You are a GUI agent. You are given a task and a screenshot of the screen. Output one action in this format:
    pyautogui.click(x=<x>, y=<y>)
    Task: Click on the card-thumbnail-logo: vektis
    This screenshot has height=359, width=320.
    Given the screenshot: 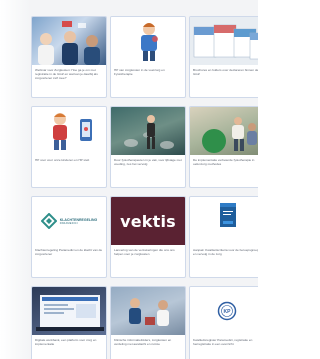 What is the action you would take?
    pyautogui.click(x=148, y=221)
    